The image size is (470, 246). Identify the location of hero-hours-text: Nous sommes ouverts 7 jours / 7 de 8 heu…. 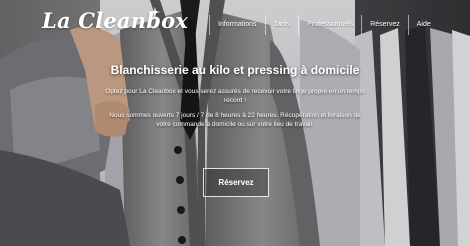
(235, 120).